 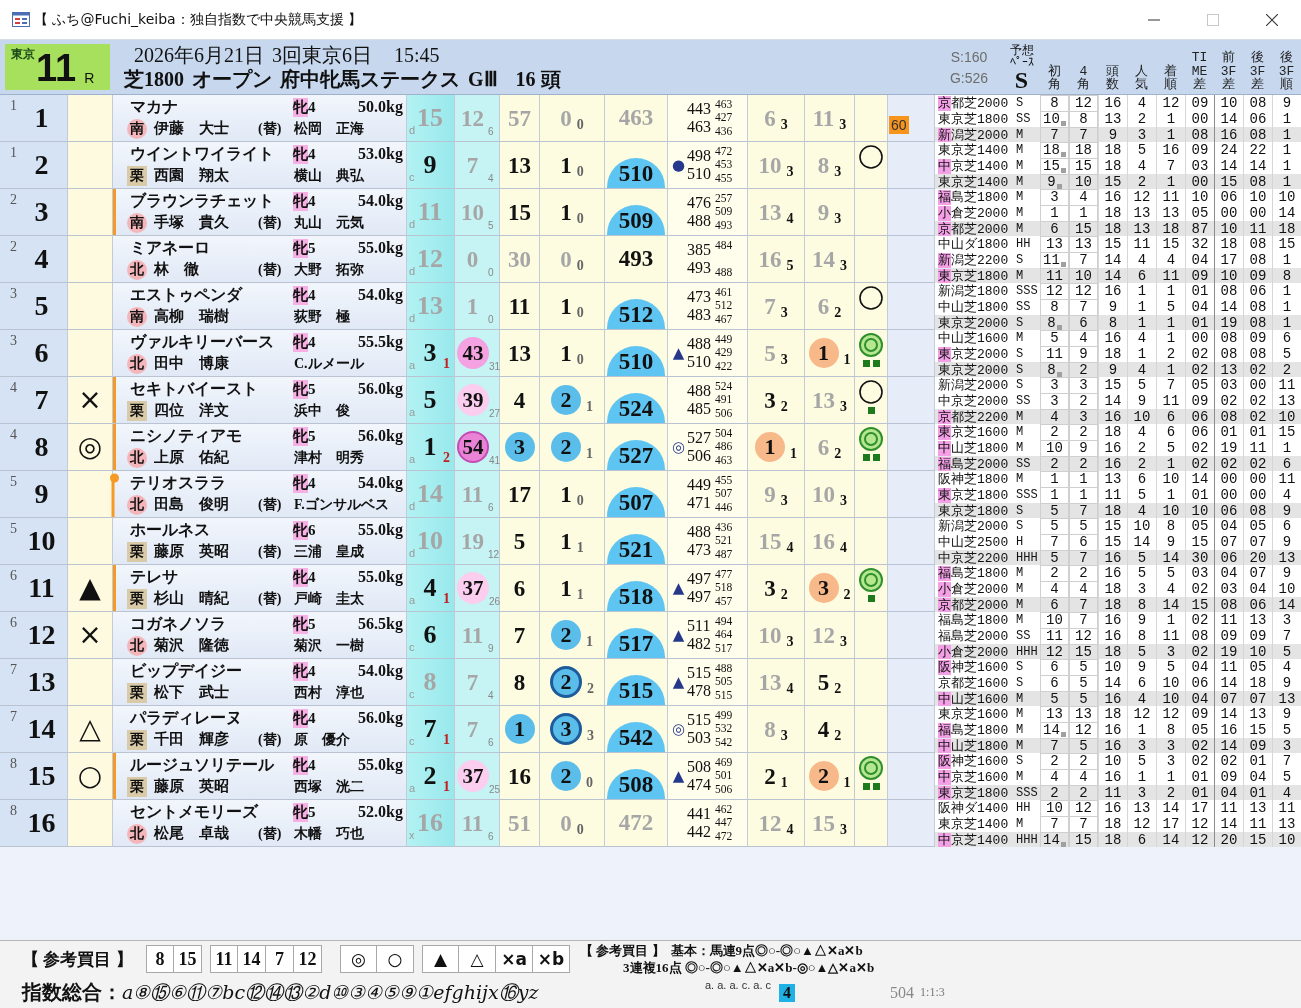 What do you see at coordinates (1200, 244) in the screenshot?
I see `race-stat: 32` at bounding box center [1200, 244].